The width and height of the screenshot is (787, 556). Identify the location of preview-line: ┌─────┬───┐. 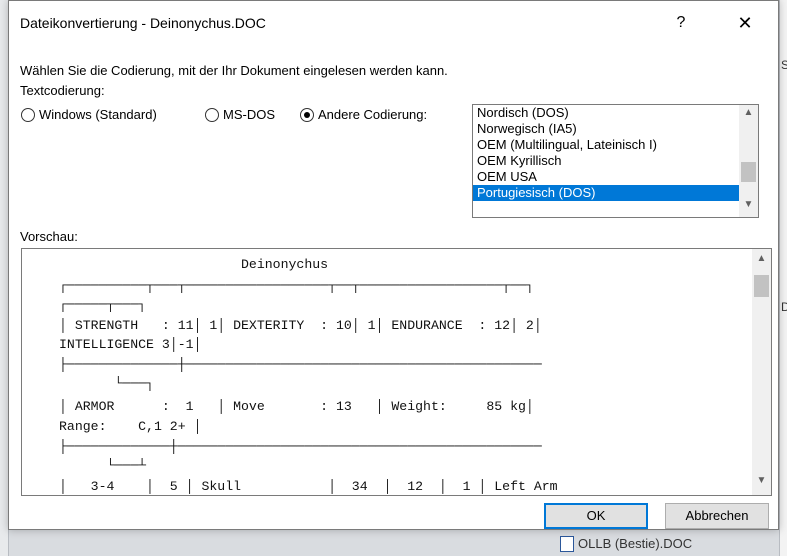
(103, 304).